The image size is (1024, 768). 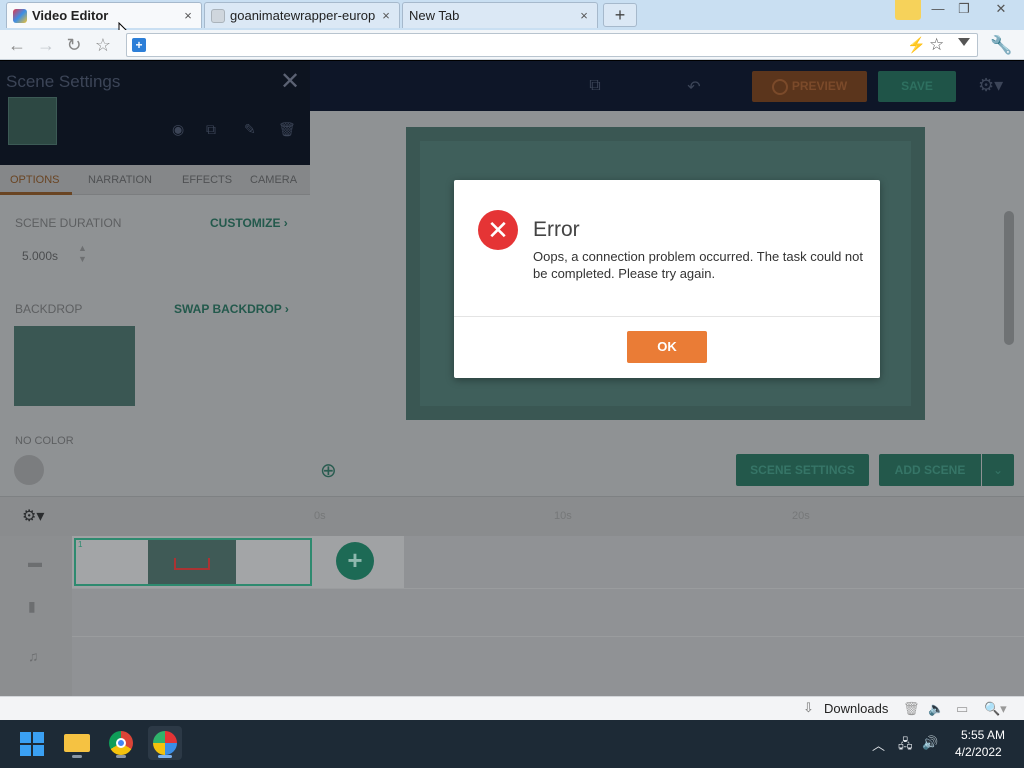 I want to click on tab-video-editor: Video Editor ×, so click(x=104, y=15).